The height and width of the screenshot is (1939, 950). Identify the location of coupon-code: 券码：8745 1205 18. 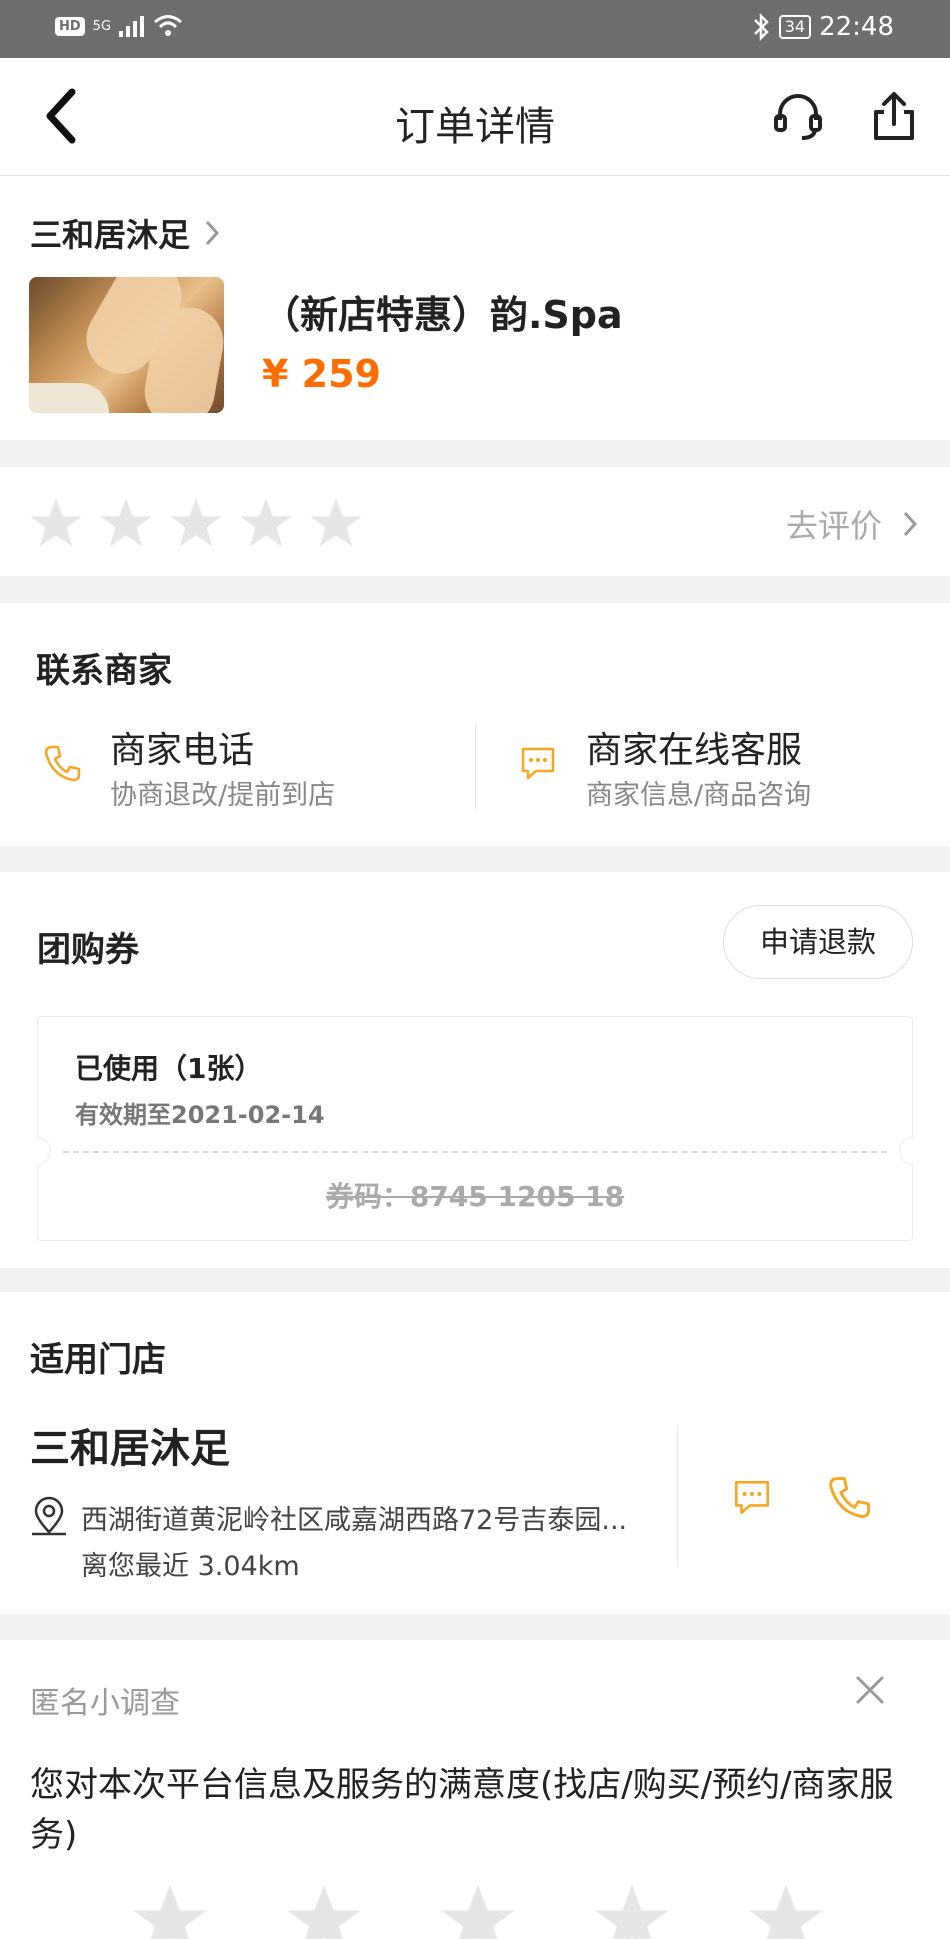
(475, 1196).